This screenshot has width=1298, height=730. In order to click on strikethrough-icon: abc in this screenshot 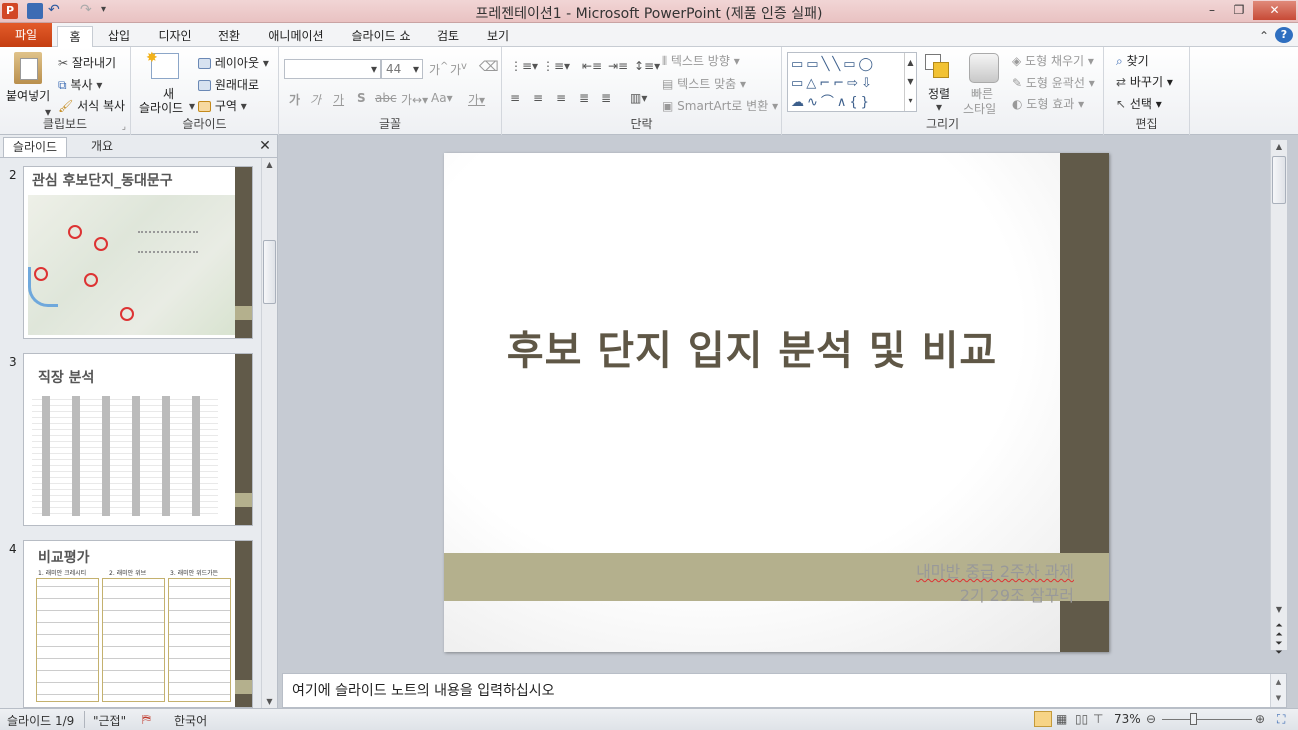, I will do `click(386, 98)`.